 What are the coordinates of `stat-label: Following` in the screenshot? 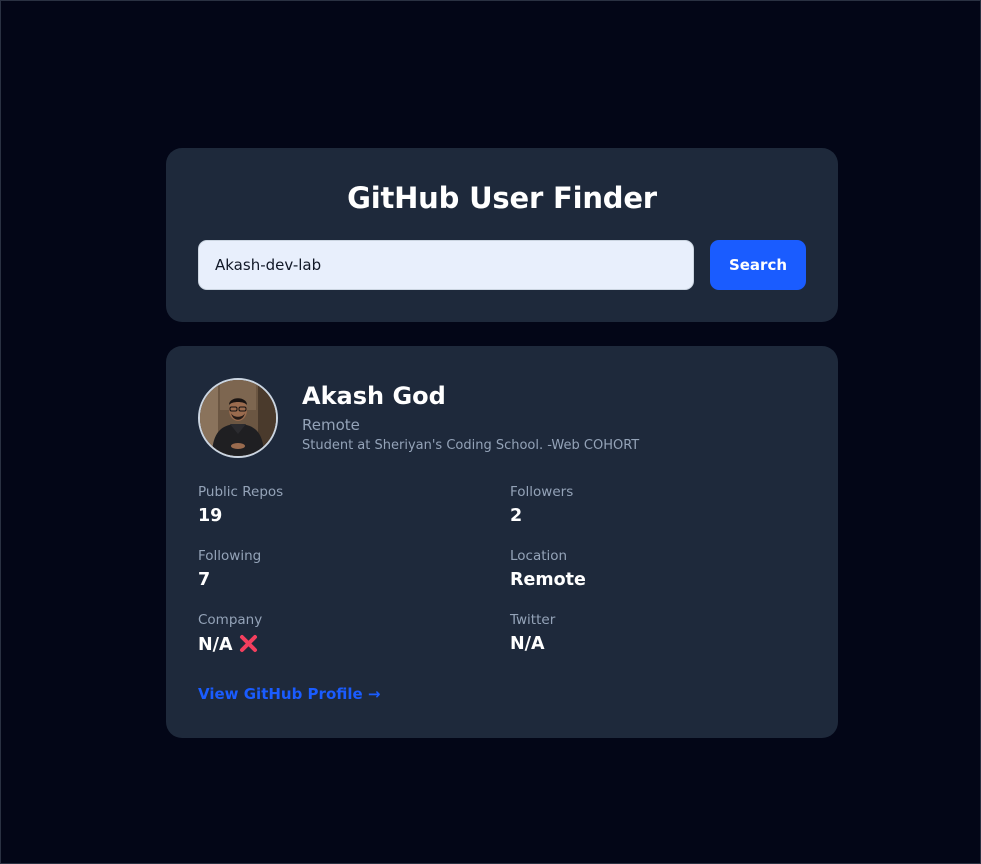 It's located at (230, 556).